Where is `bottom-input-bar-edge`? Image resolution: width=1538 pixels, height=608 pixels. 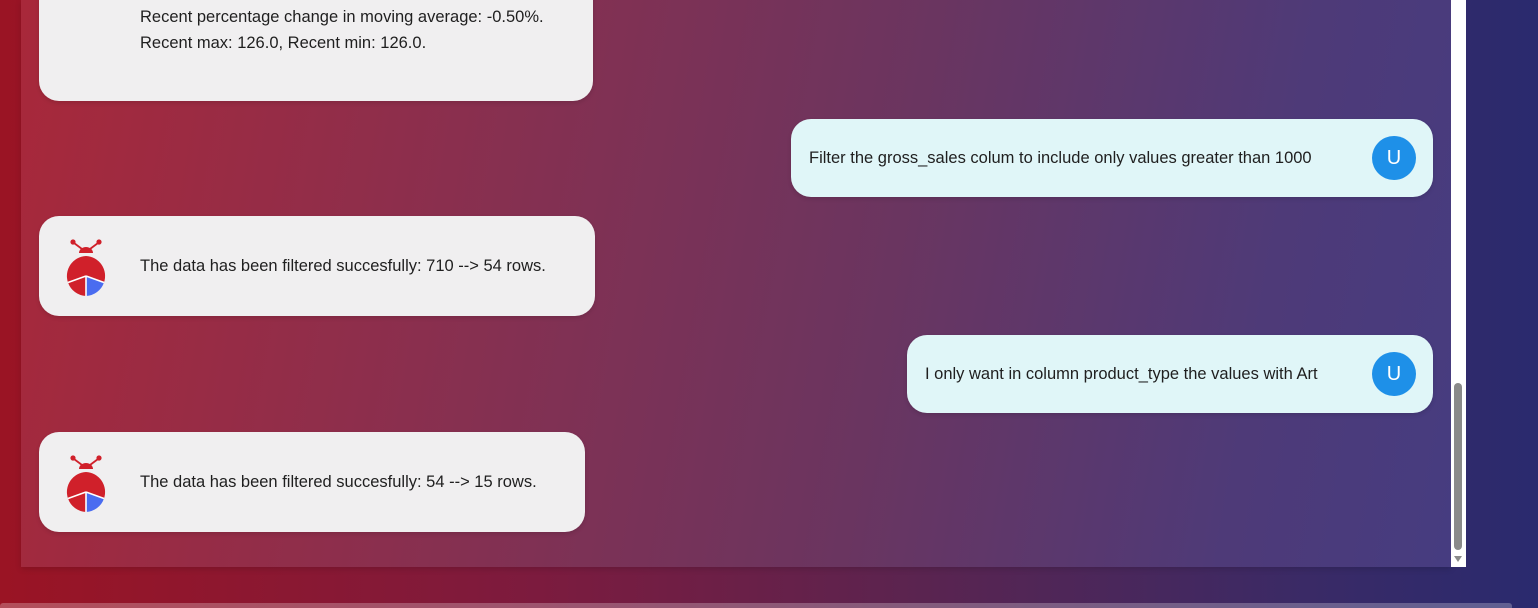 bottom-input-bar-edge is located at coordinates (756, 605).